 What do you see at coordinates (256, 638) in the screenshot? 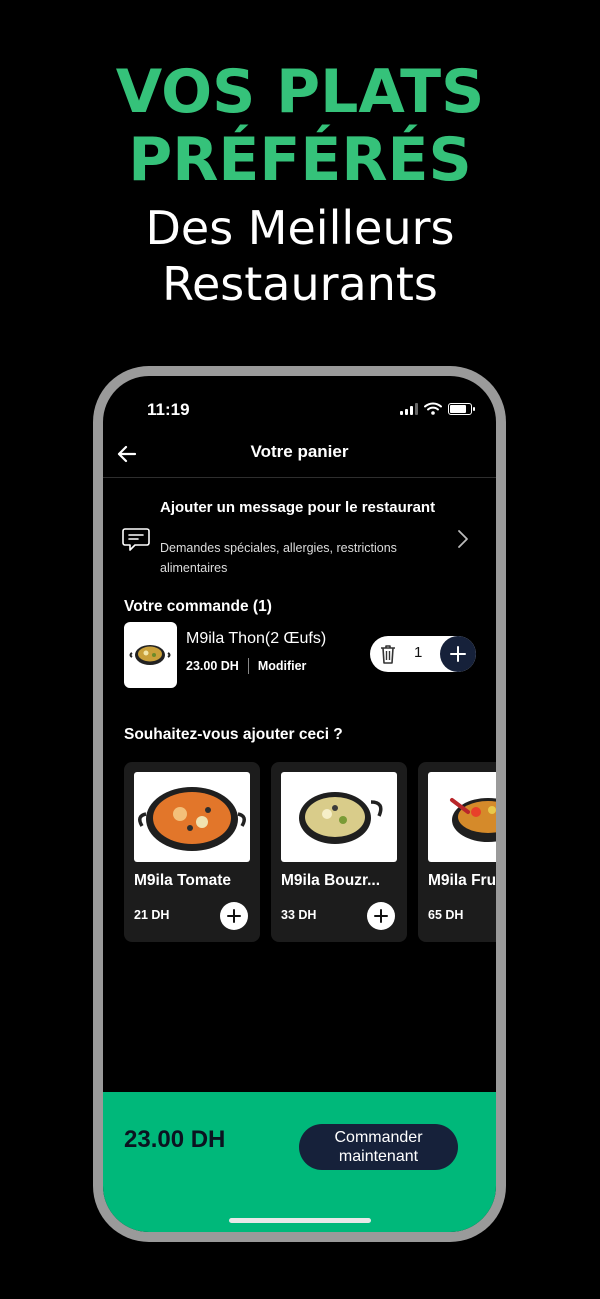
I see `order-item-name: M9ila Thon(2 Œufs)` at bounding box center [256, 638].